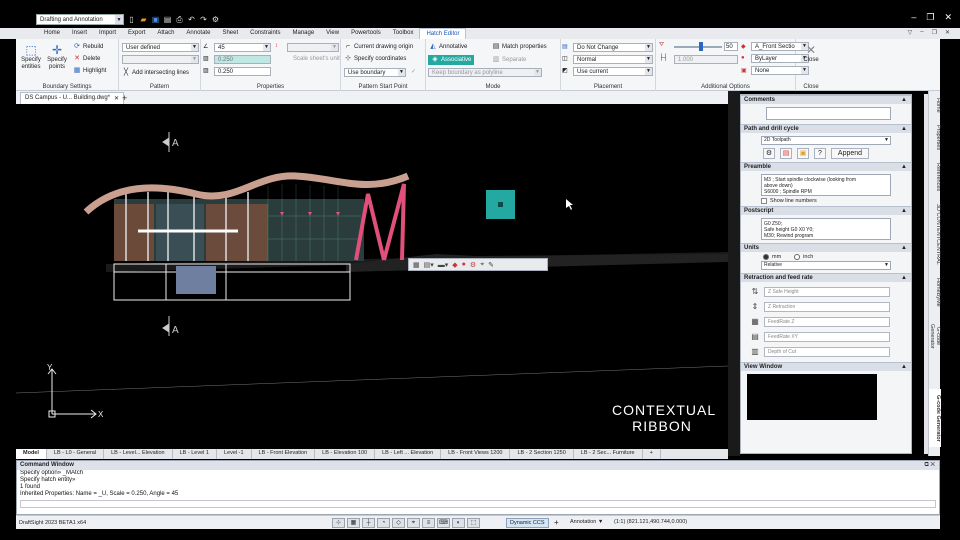  Describe the element at coordinates (31, 57) in the screenshot. I see `specify-entities-button: ⬚ Specify entities` at that location.